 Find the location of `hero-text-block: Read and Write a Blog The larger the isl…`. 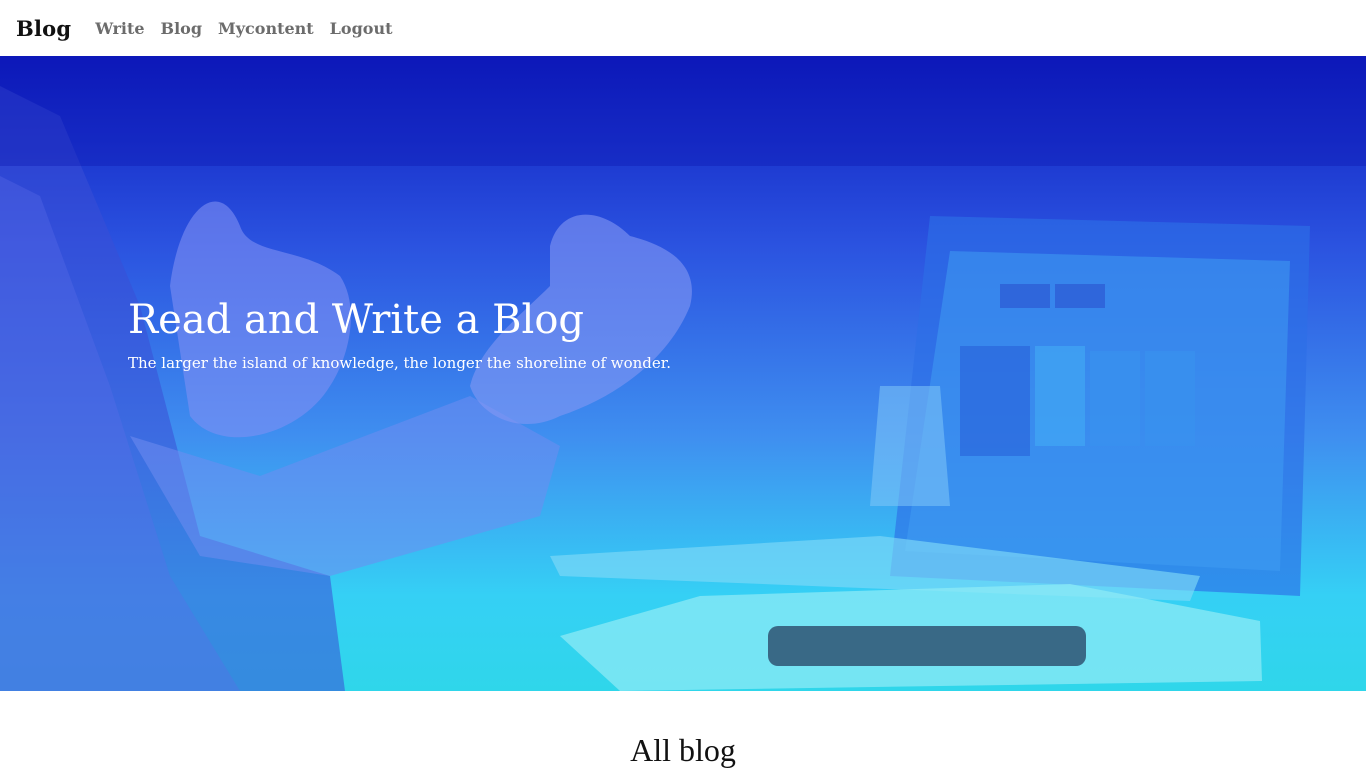

hero-text-block: Read and Write a Blog The larger the isl… is located at coordinates (399, 334).